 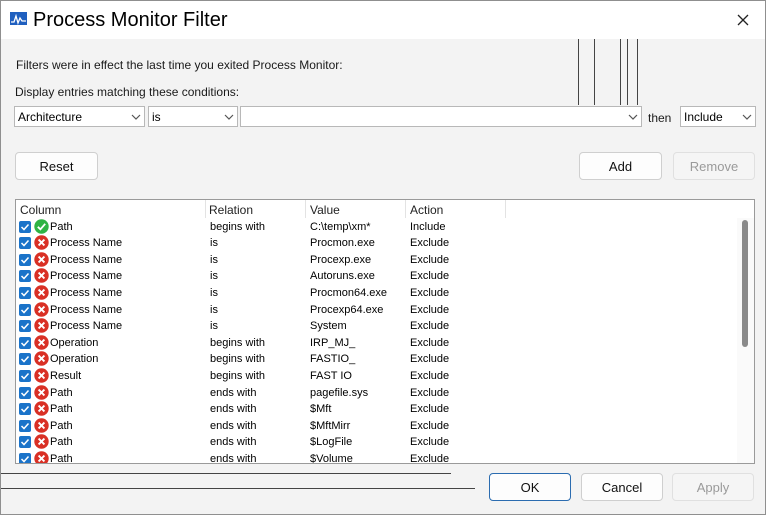 I want to click on table-row: Process Name is Procmon64.exe Exclude, so click(x=376, y=293).